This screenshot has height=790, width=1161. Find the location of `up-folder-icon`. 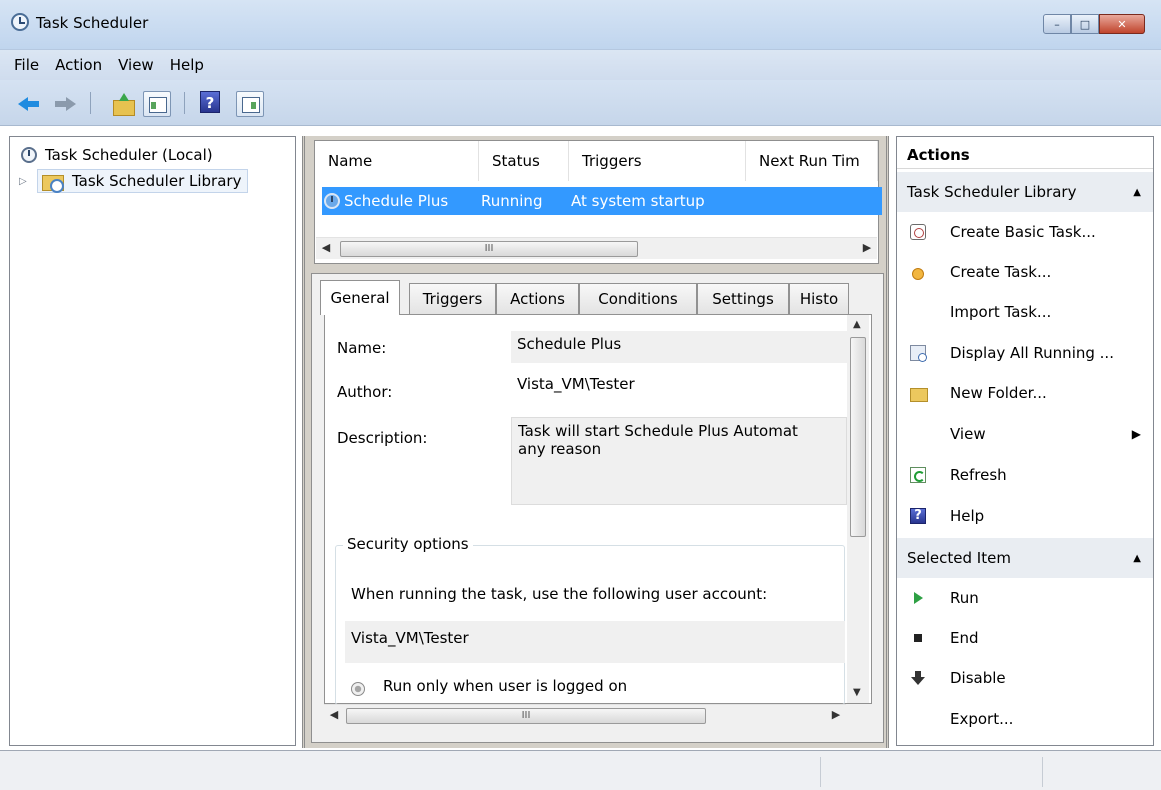

up-folder-icon is located at coordinates (123, 104).